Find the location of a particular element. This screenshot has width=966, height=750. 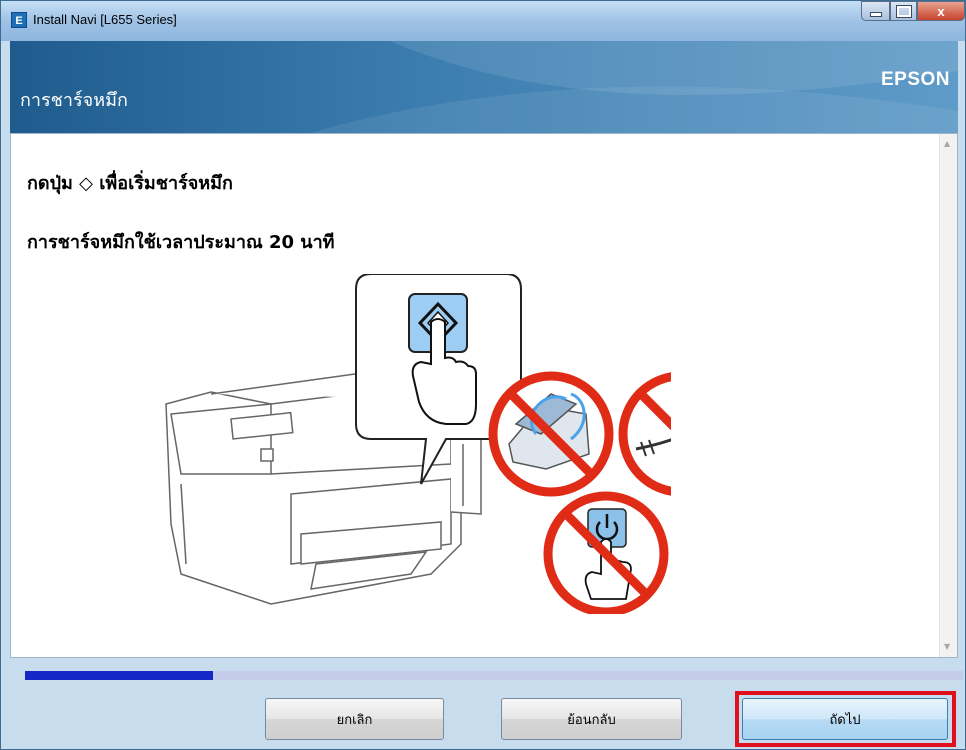

prohibited-power-off is located at coordinates (606, 552).